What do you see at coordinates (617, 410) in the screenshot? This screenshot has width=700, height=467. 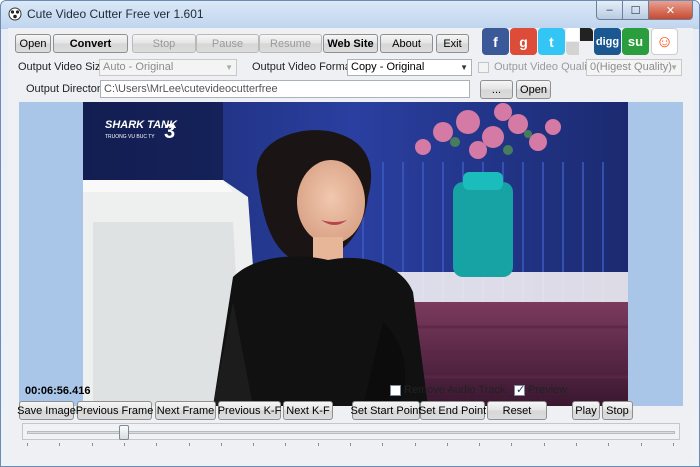 I see `stop-playback-button: Stop` at bounding box center [617, 410].